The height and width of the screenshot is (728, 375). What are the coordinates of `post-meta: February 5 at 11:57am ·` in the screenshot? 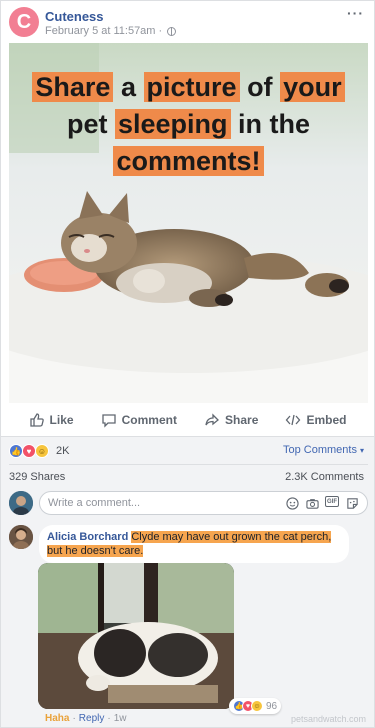 It's located at (111, 31).